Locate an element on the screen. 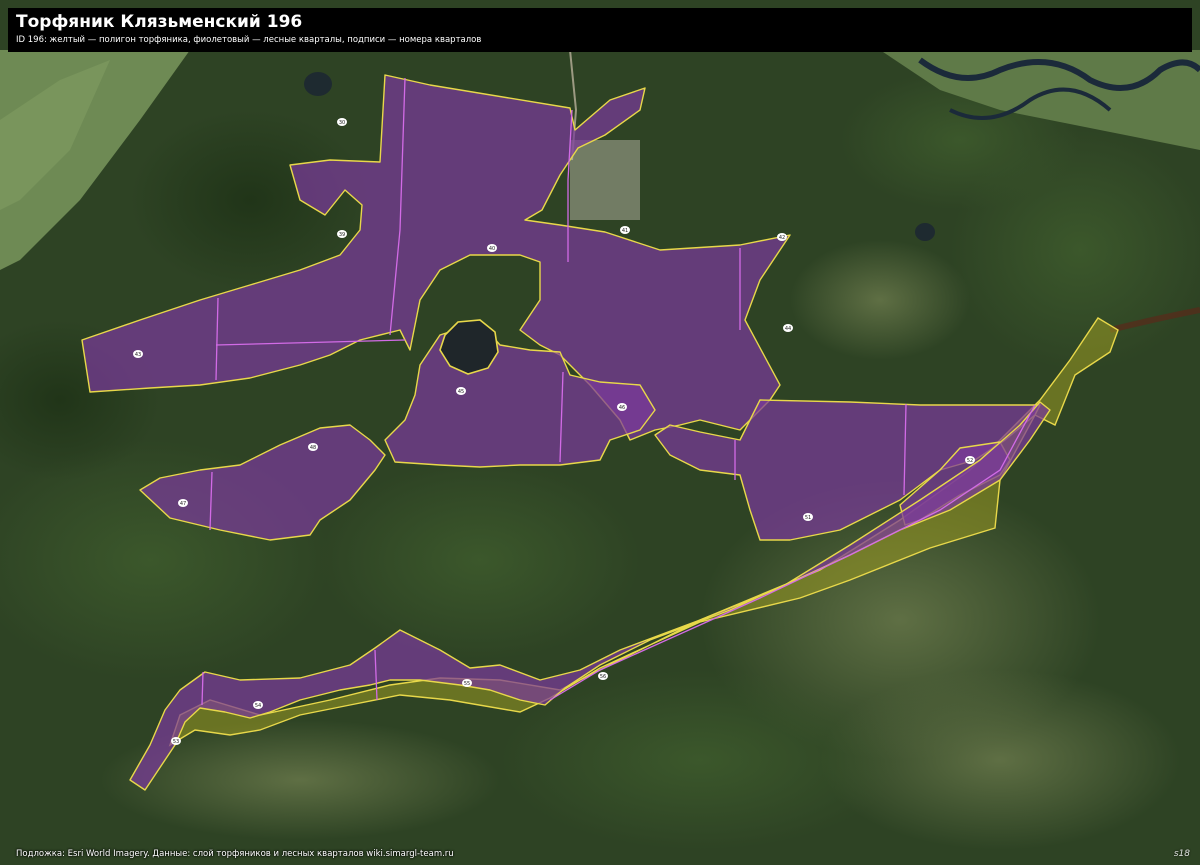 The image size is (1200, 865). map-title: Торфяник Клязьменский 196 is located at coordinates (159, 22).